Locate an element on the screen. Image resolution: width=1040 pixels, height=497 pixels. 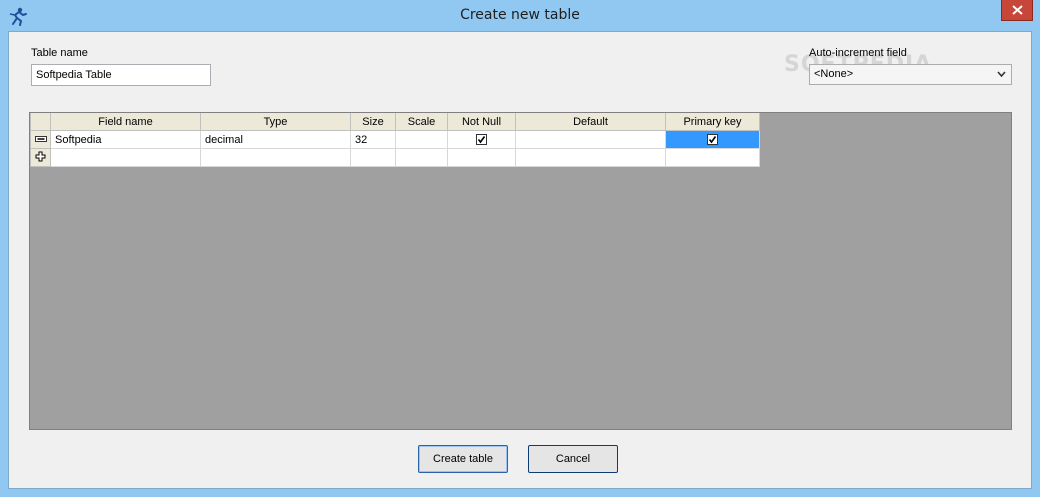
table-name-label: Table name is located at coordinates (59, 53).